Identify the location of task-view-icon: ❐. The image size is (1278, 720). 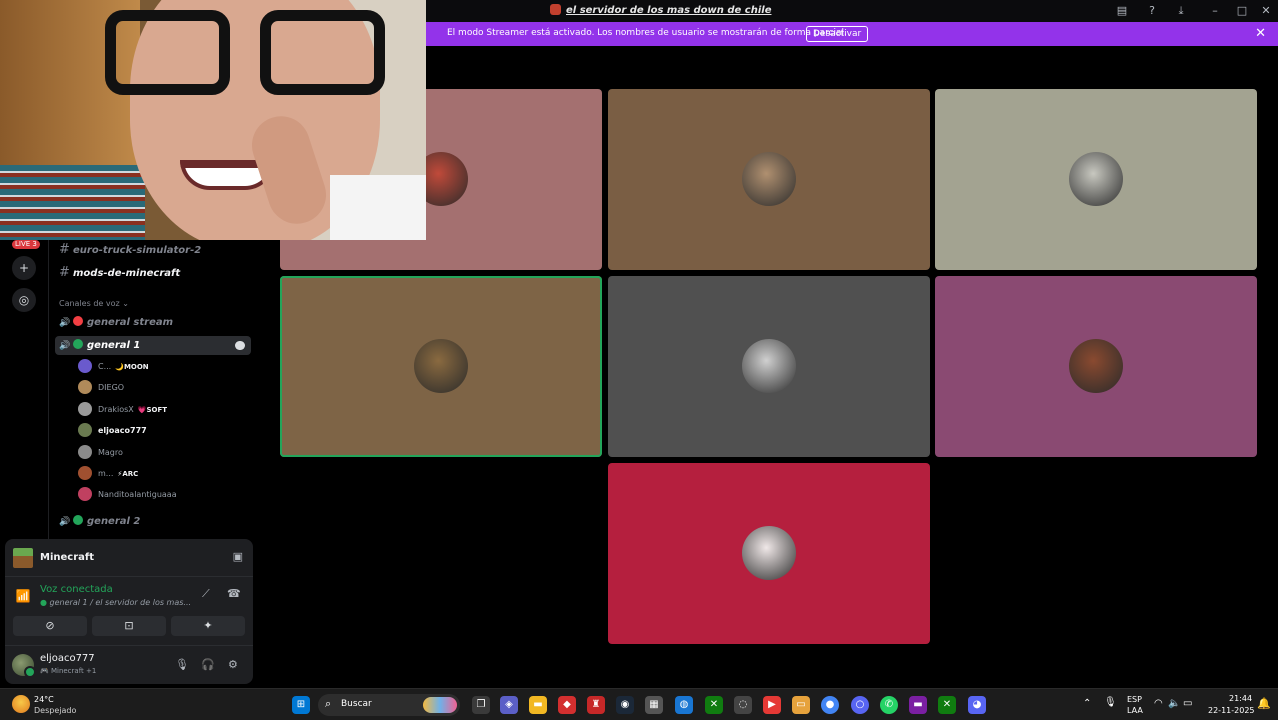
(481, 705).